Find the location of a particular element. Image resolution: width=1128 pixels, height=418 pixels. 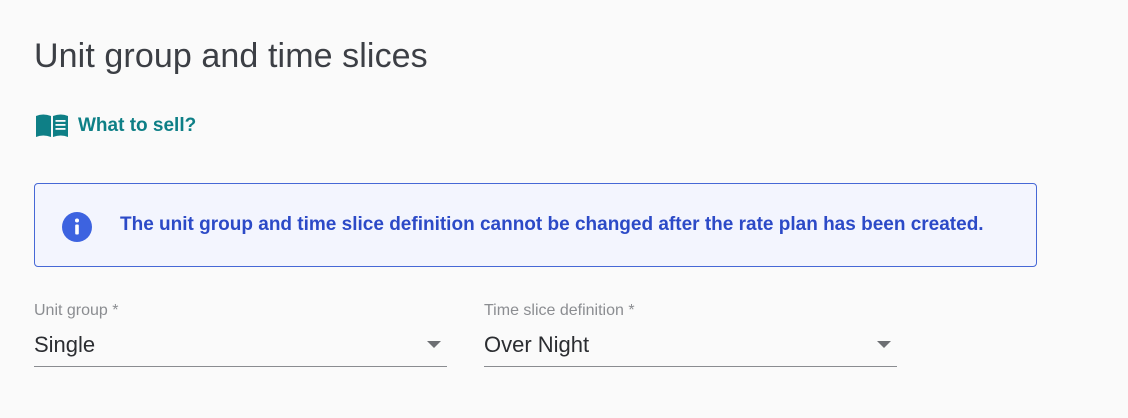

page-title: Unit group and time slices is located at coordinates (231, 56).